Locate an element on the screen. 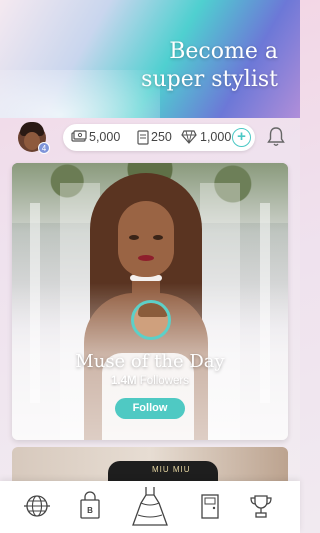 The image size is (320, 533). dress-icon is located at coordinates (150, 506).